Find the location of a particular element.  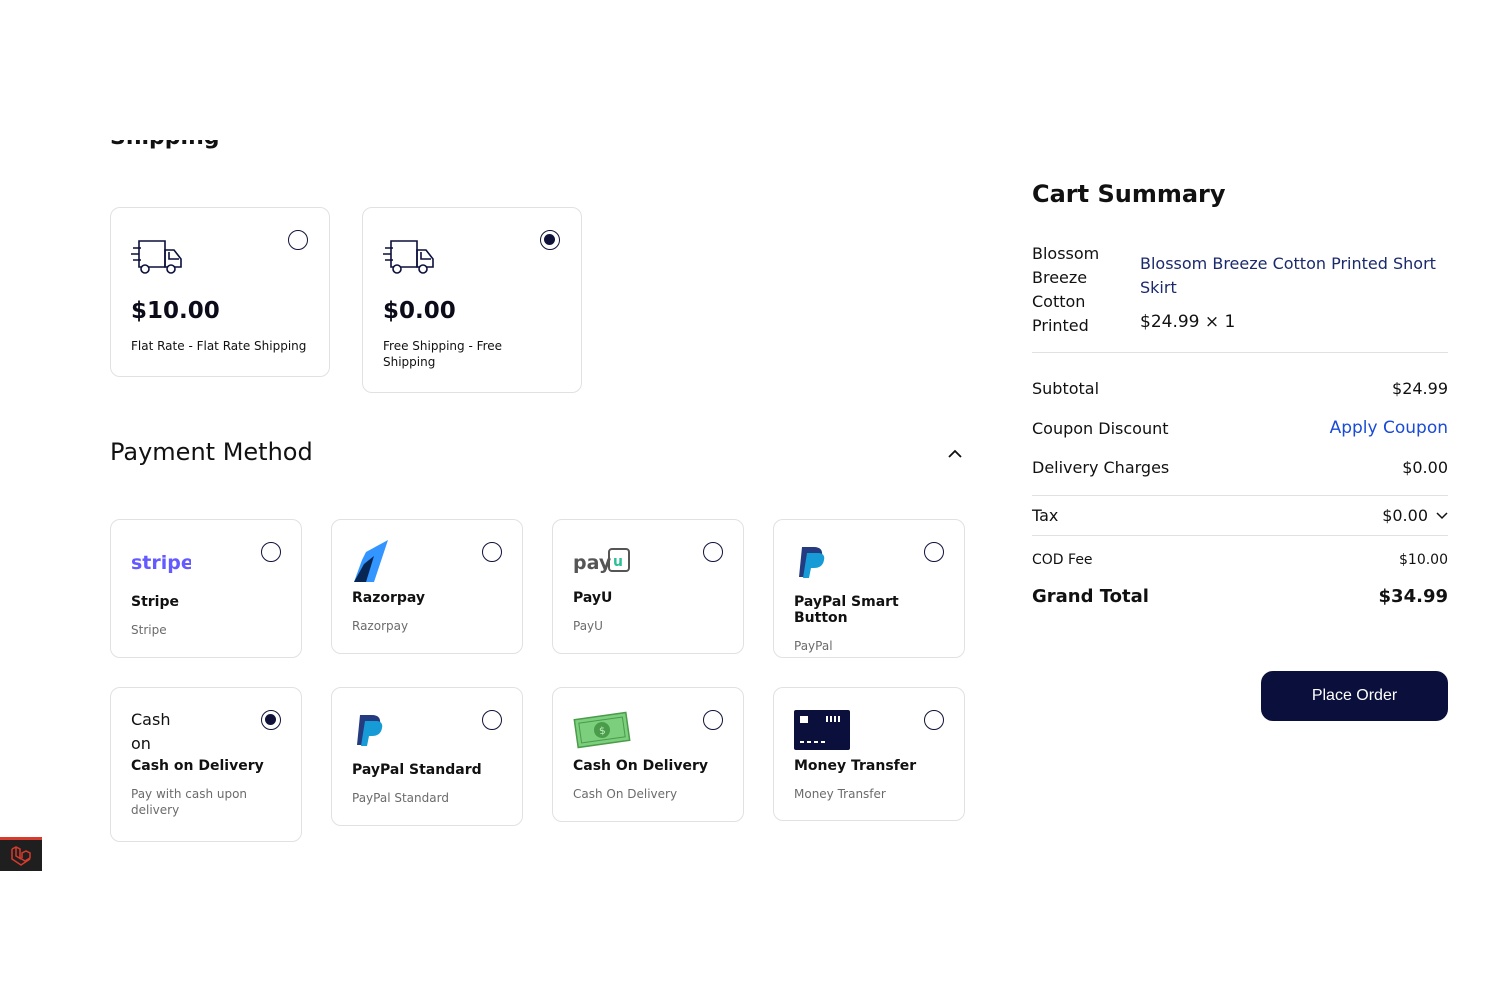

payment-sub: Cash On Delivery is located at coordinates (625, 794).